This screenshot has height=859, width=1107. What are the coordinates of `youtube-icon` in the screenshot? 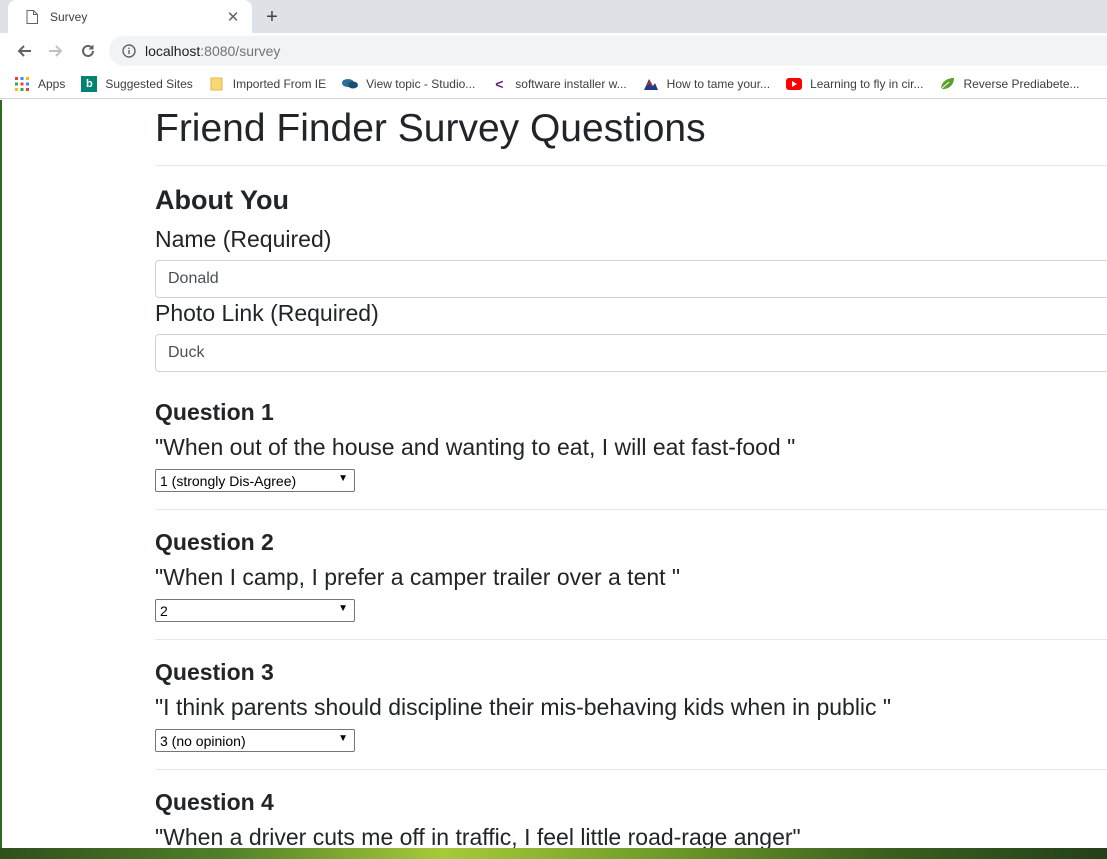 It's located at (794, 84).